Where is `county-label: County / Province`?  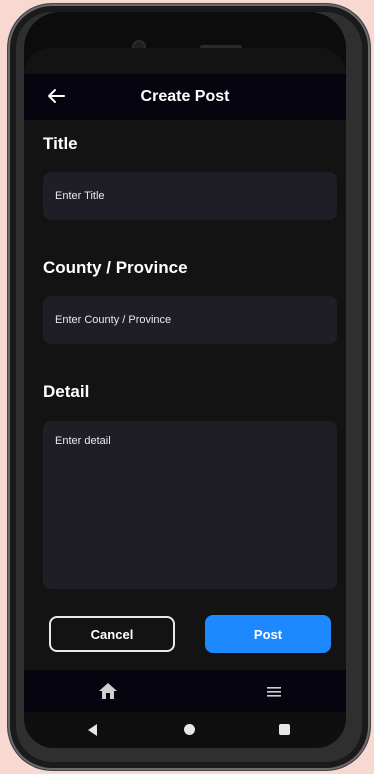 county-label: County / Province is located at coordinates (115, 267).